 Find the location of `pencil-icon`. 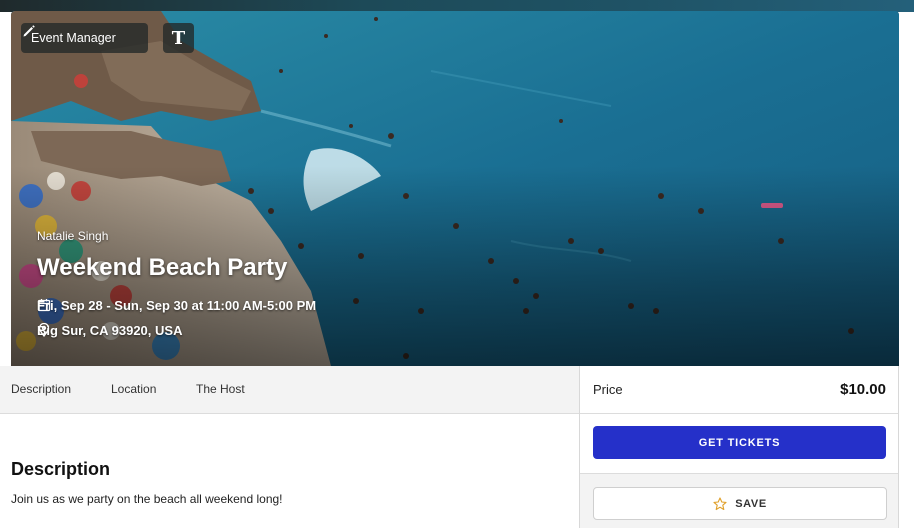

pencil-icon is located at coordinates (29, 31).